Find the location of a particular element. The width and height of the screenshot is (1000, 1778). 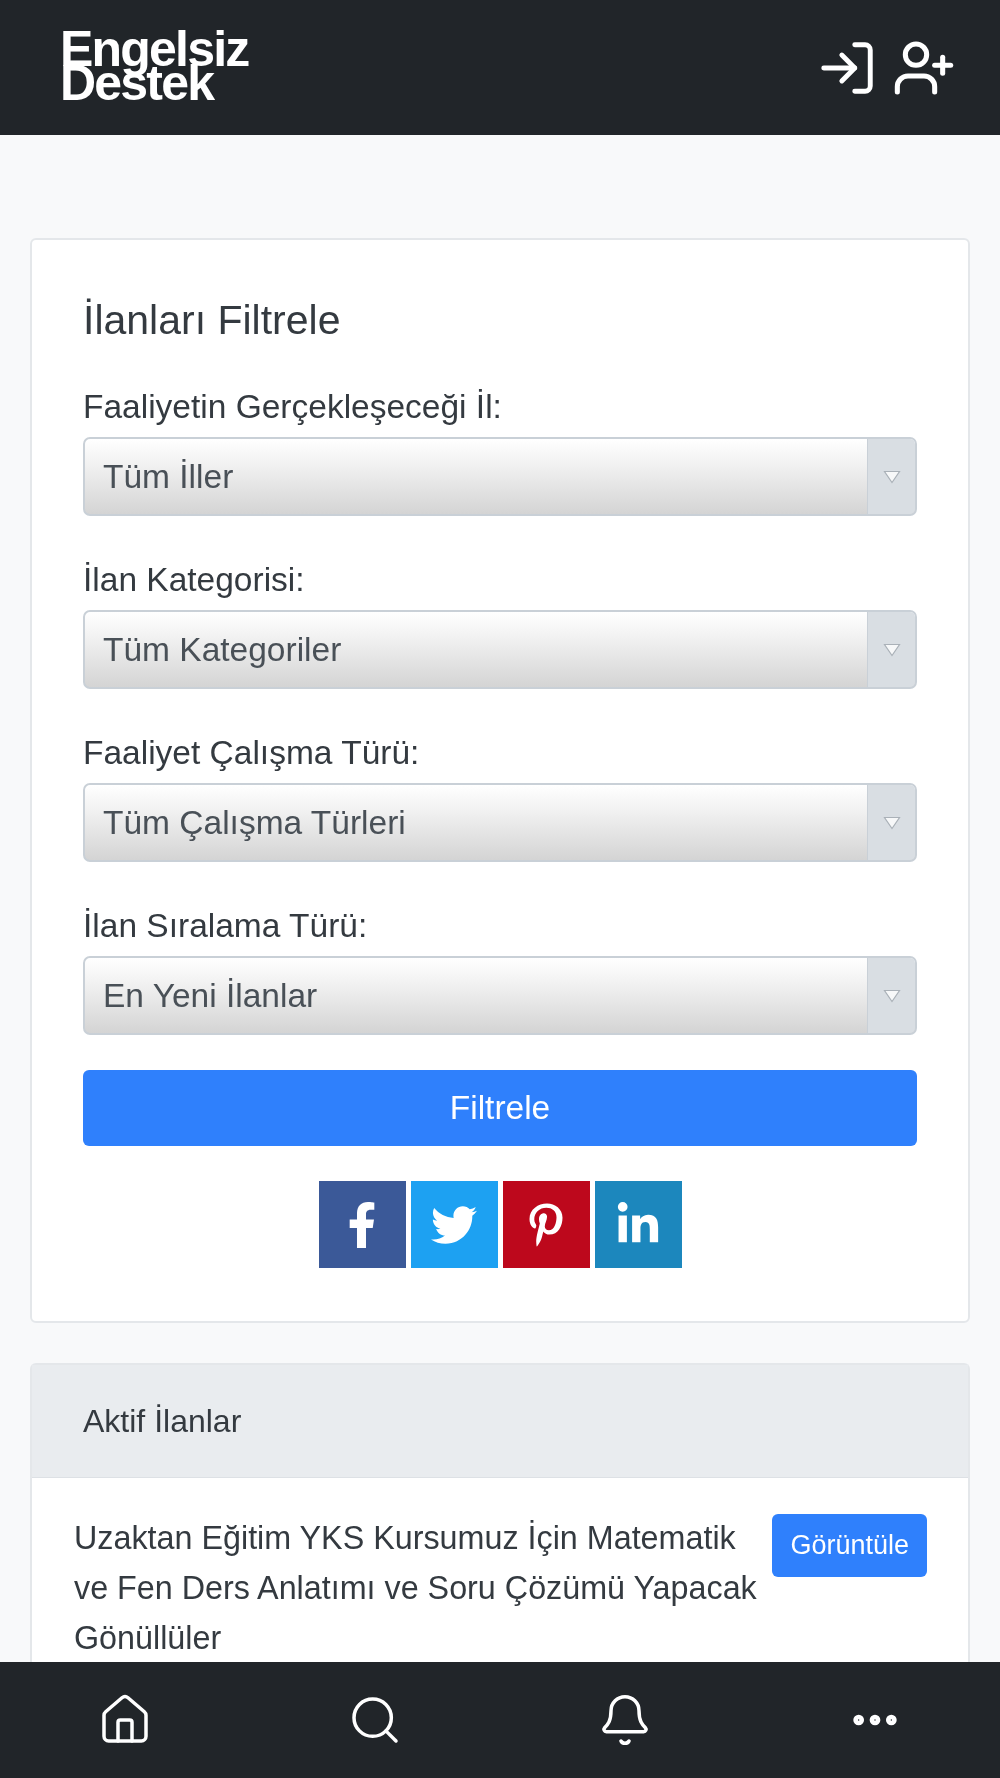

view-button: Görüntüle is located at coordinates (849, 1545).